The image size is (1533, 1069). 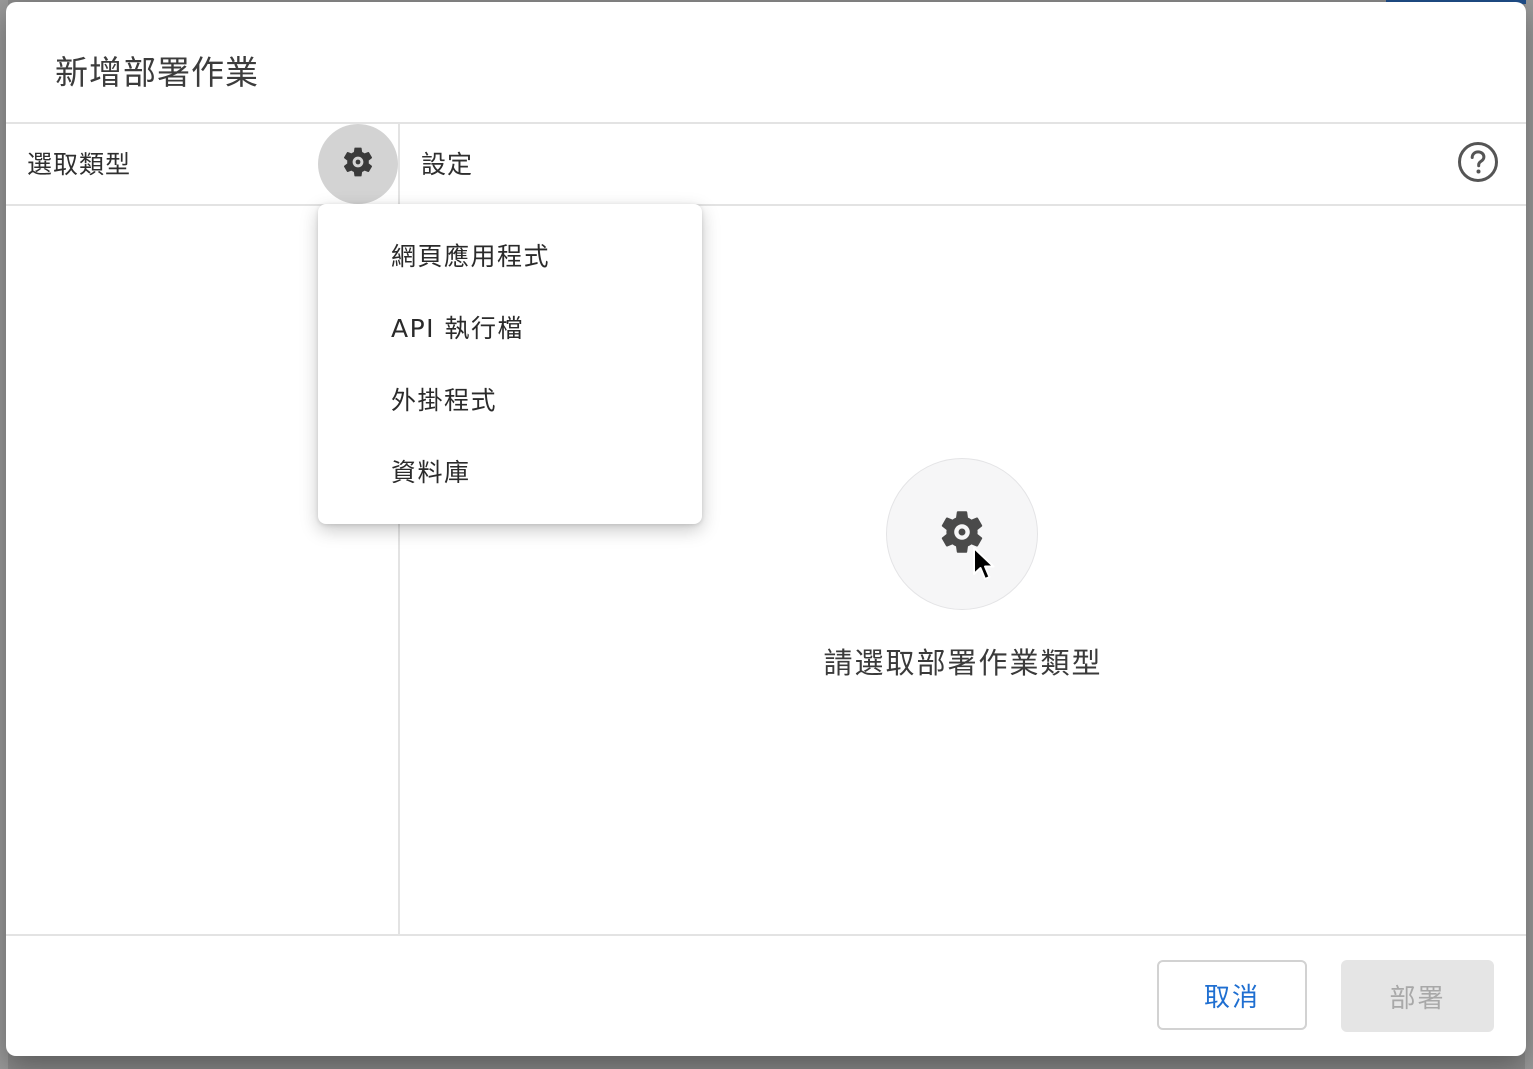 What do you see at coordinates (766, 205) in the screenshot?
I see `divider-header` at bounding box center [766, 205].